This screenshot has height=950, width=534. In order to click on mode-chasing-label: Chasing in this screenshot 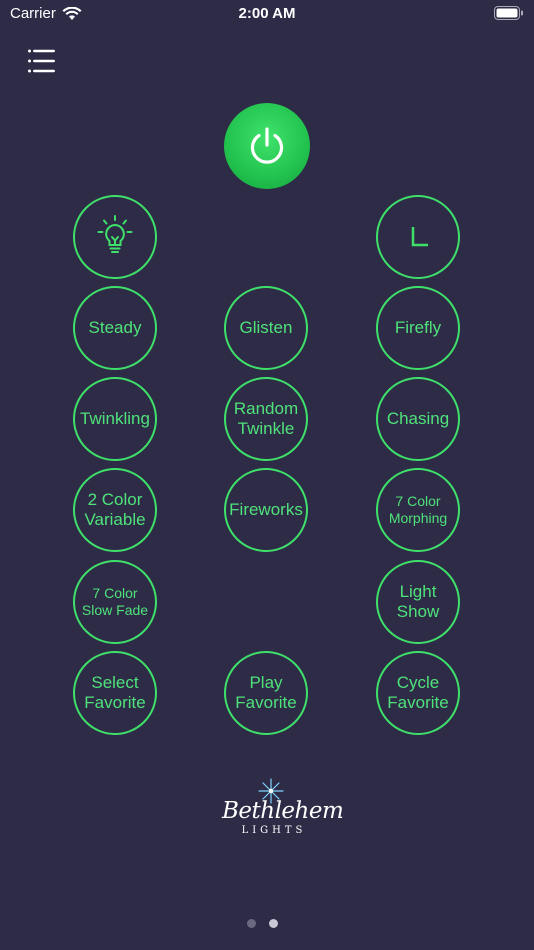, I will do `click(418, 418)`.